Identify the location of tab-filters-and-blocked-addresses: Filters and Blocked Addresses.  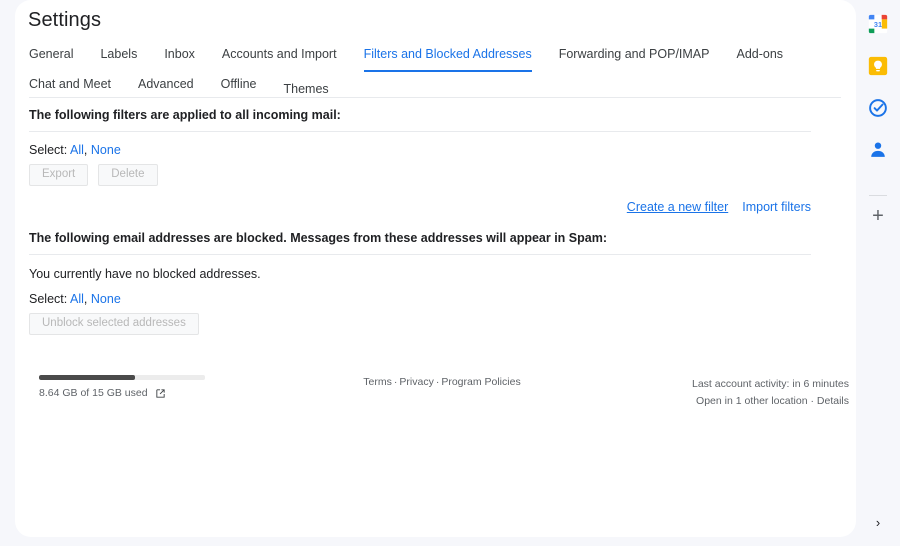
(447, 57).